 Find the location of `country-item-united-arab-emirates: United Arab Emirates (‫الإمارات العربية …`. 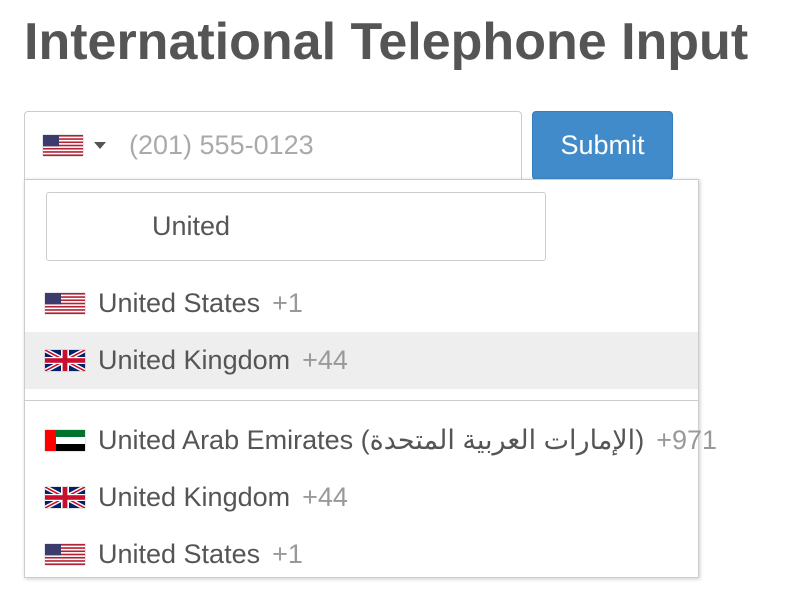

country-item-united-arab-emirates: United Arab Emirates (‫الإمارات العربية … is located at coordinates (371, 440).